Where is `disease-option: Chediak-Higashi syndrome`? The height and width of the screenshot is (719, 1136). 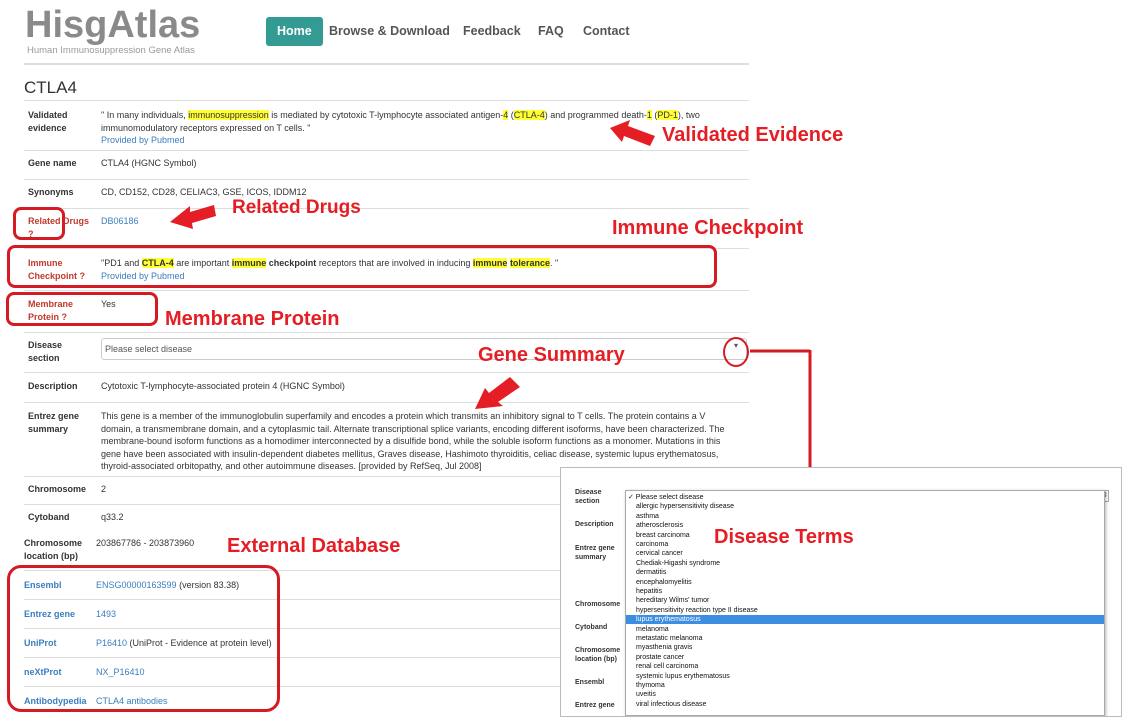 disease-option: Chediak-Higashi syndrome is located at coordinates (678, 563).